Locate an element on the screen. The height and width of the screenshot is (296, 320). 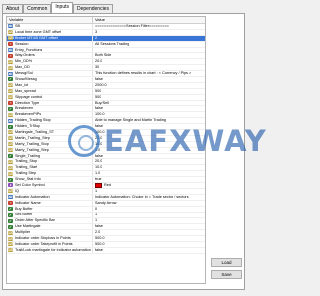
value-cell: 3 is located at coordinates (149, 32).